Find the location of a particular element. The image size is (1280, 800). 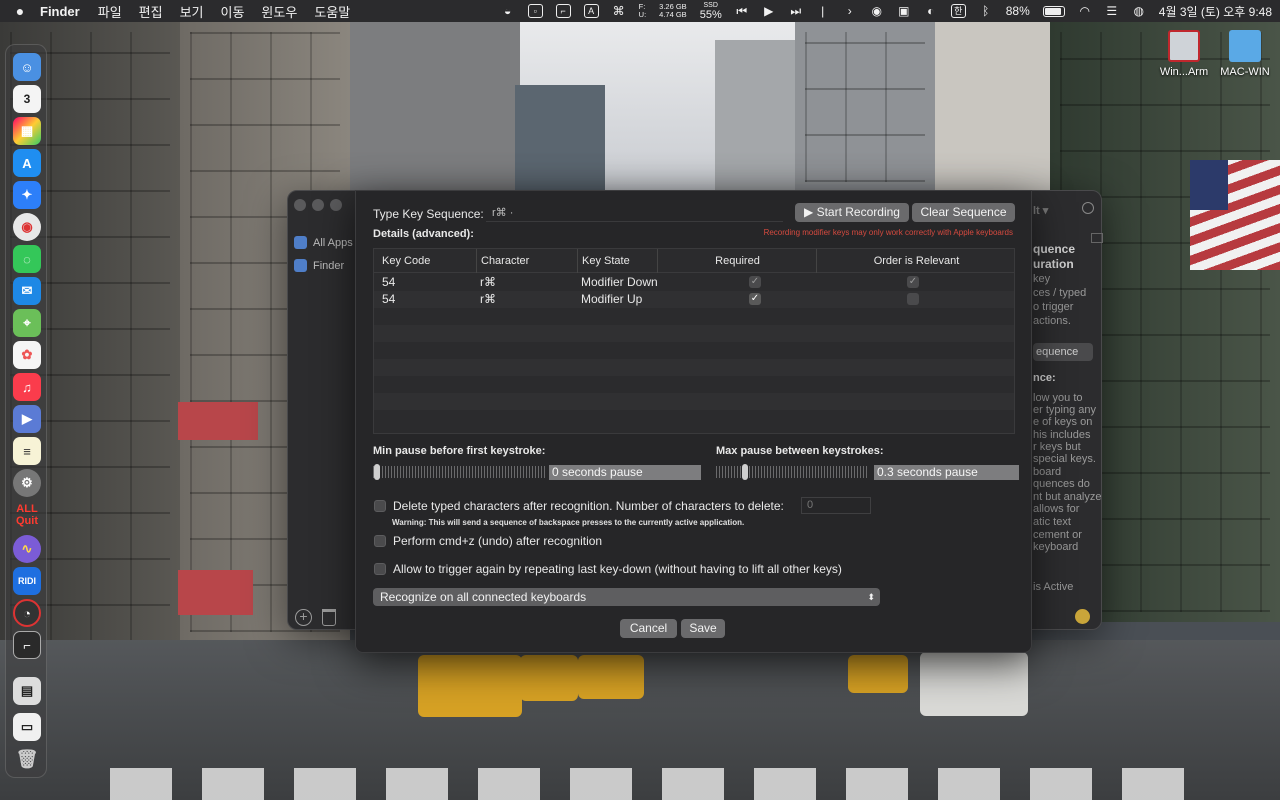

options-icon is located at coordinates (1088, 208).